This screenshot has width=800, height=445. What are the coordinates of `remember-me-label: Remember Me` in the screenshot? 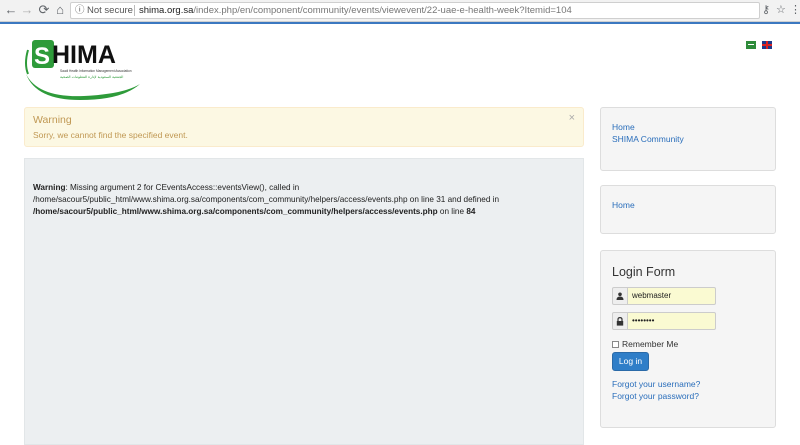 It's located at (650, 344).